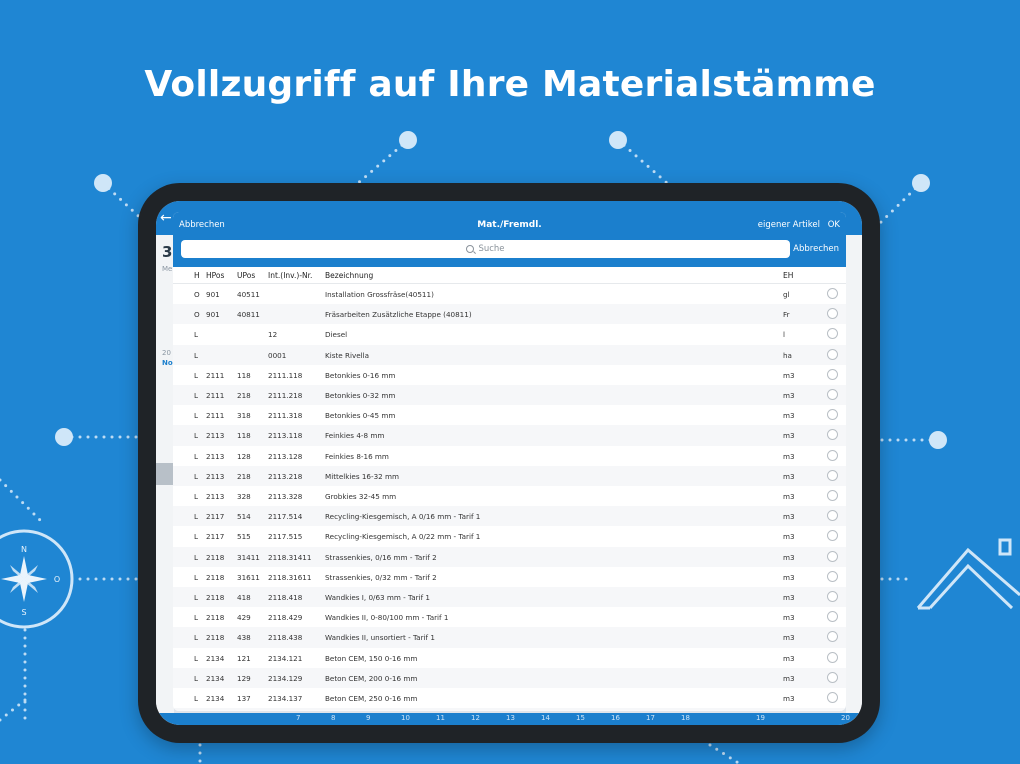 Image resolution: width=1020 pixels, height=764 pixels. What do you see at coordinates (789, 225) in the screenshot?
I see `own-article-button: eigener Artikel` at bounding box center [789, 225].